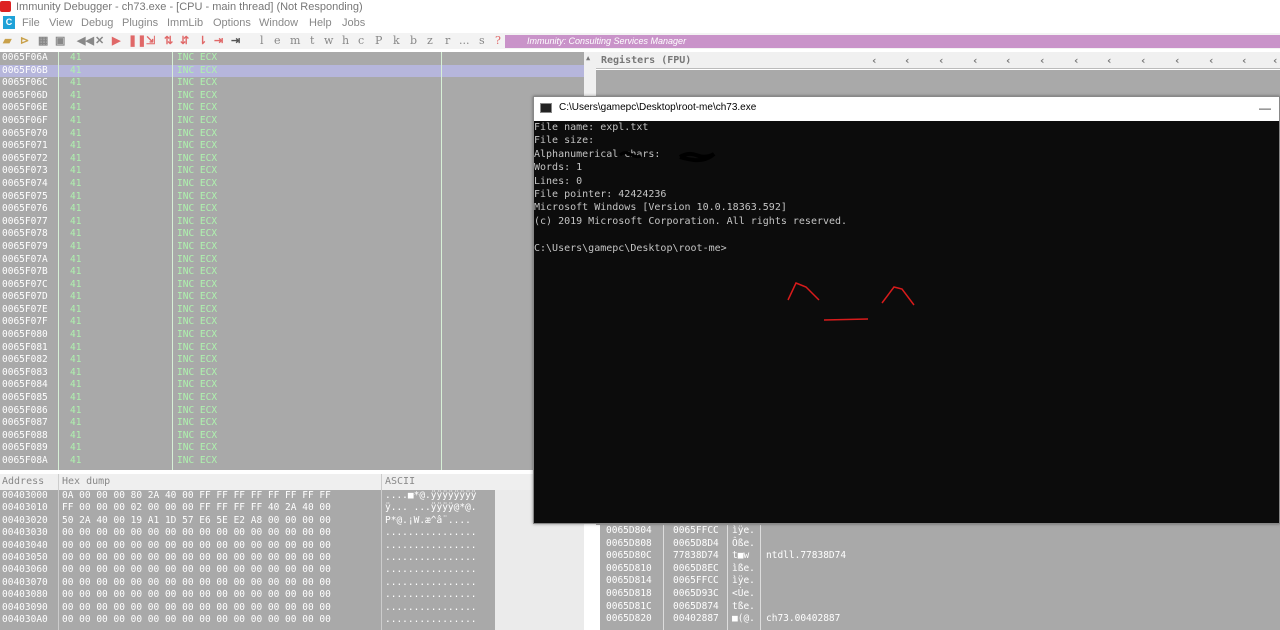 The image size is (1280, 630). What do you see at coordinates (353, 23) in the screenshot?
I see `menu-jobs: Jobs` at bounding box center [353, 23].